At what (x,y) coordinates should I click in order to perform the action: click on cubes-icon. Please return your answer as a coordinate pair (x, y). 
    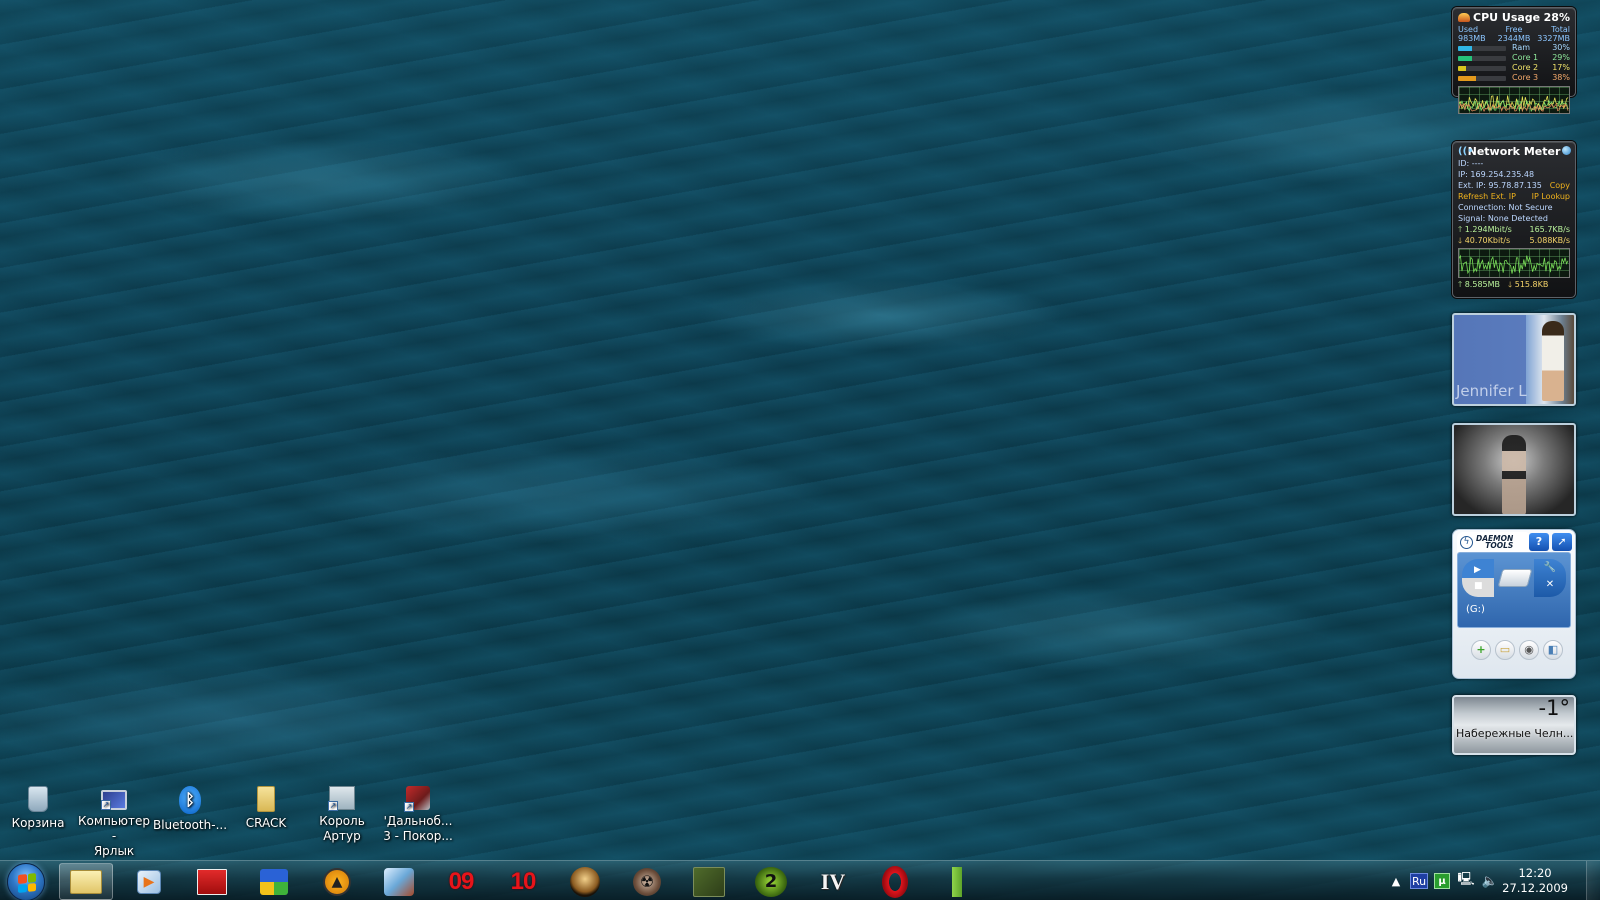
    Looking at the image, I should click on (274, 881).